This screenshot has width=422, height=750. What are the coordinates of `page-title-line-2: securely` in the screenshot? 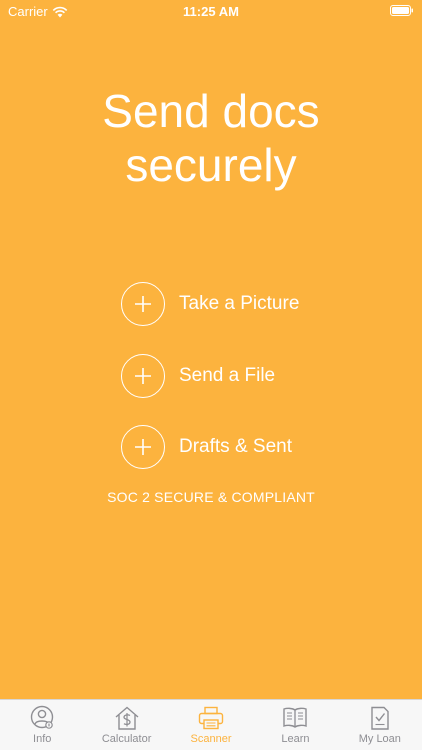 It's located at (211, 165).